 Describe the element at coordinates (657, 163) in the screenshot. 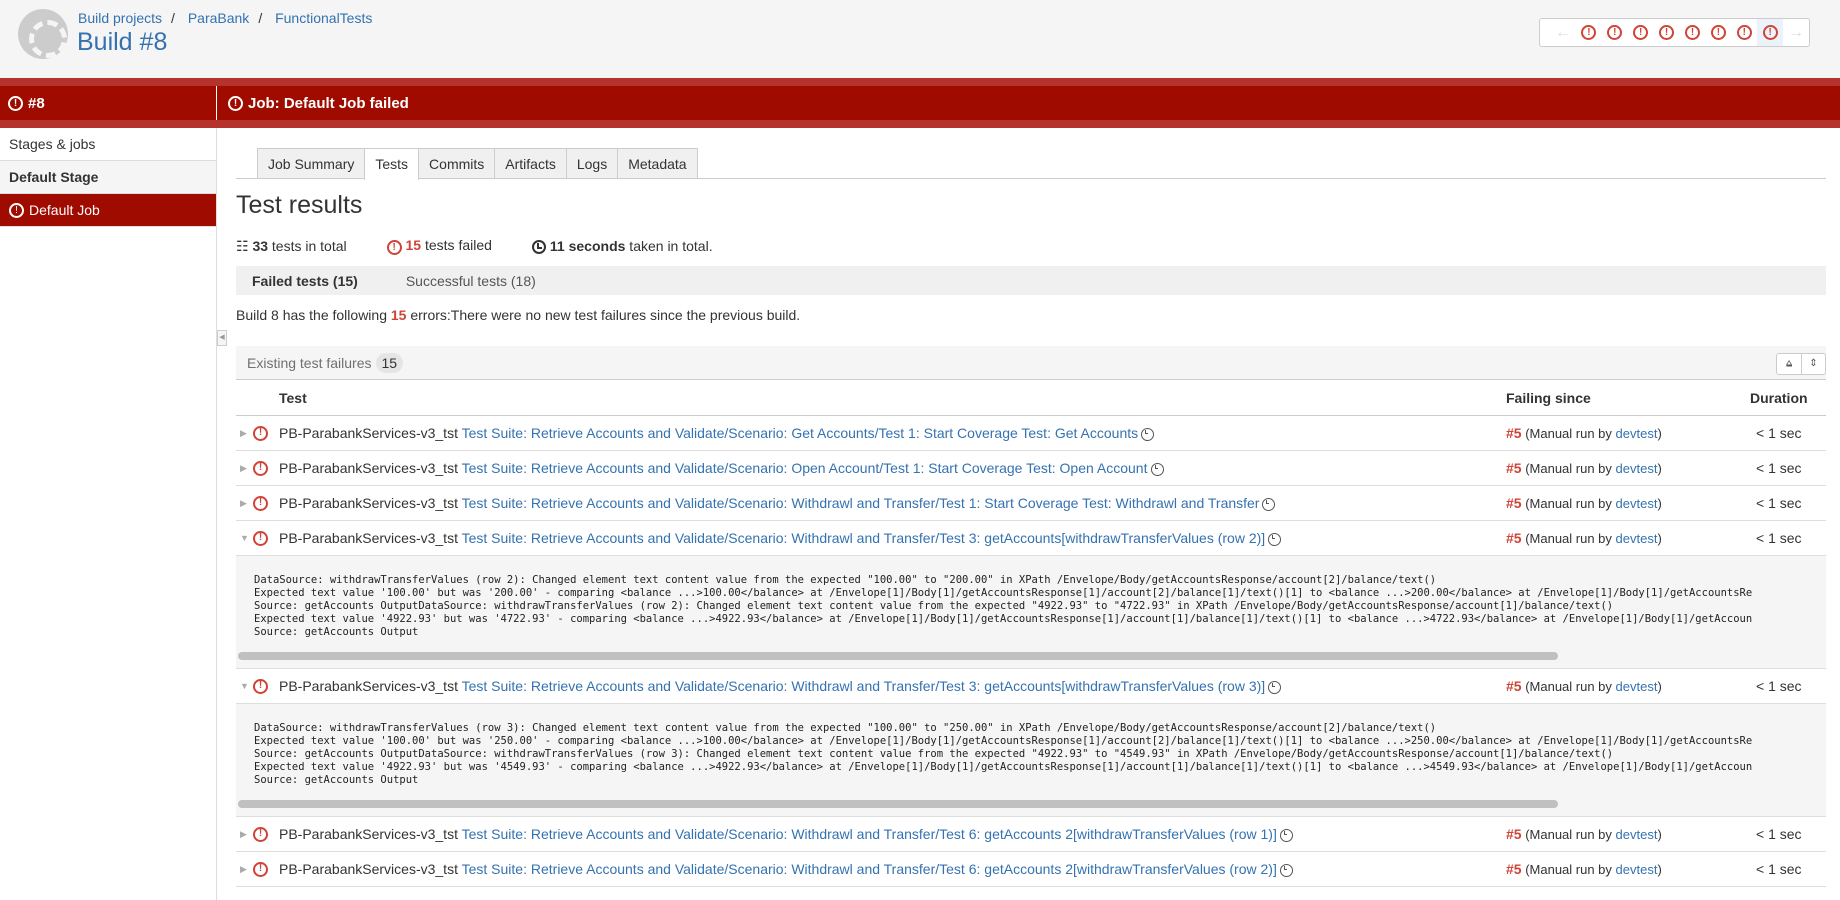

I see `tab-metadata: Metadata` at that location.